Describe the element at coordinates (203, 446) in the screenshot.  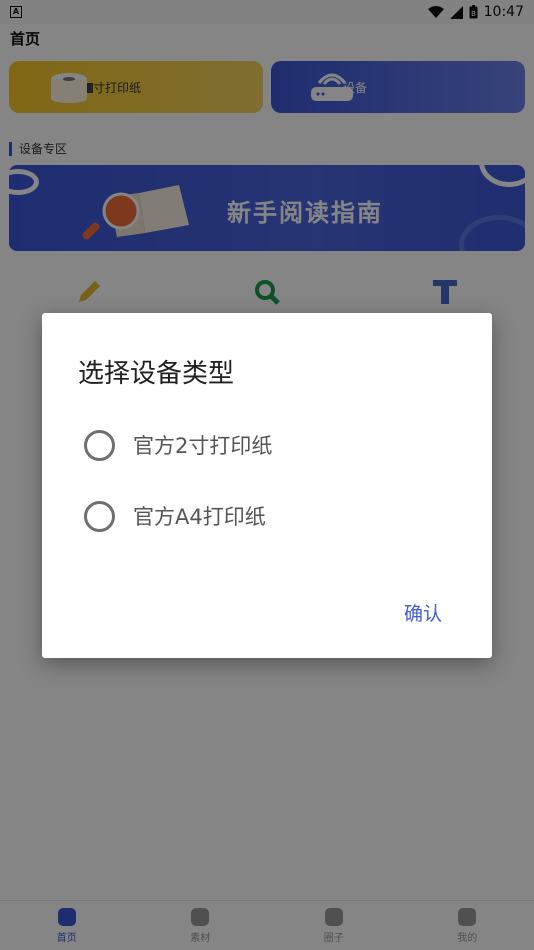
I see `option-label: 官方2寸打印纸` at that location.